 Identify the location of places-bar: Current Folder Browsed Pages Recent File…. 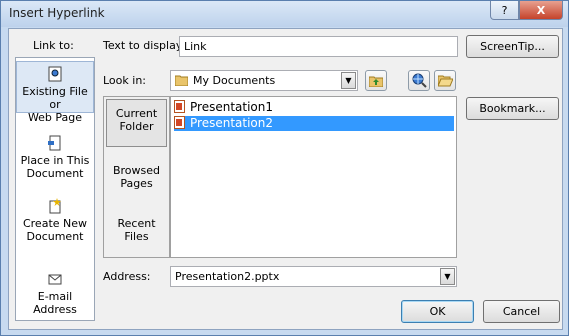
(136, 177).